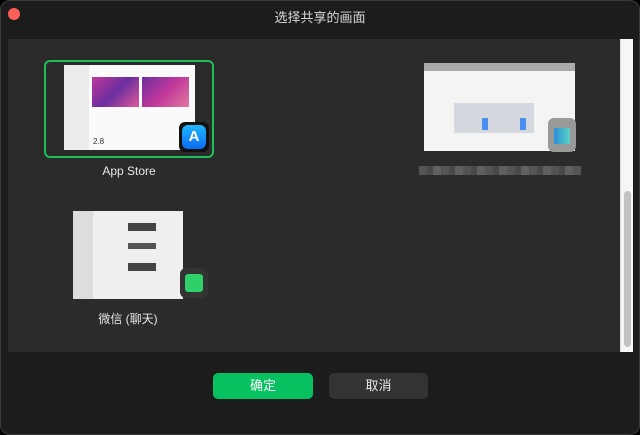 The image size is (640, 435). I want to click on wechat-thumbnail, so click(128, 255).